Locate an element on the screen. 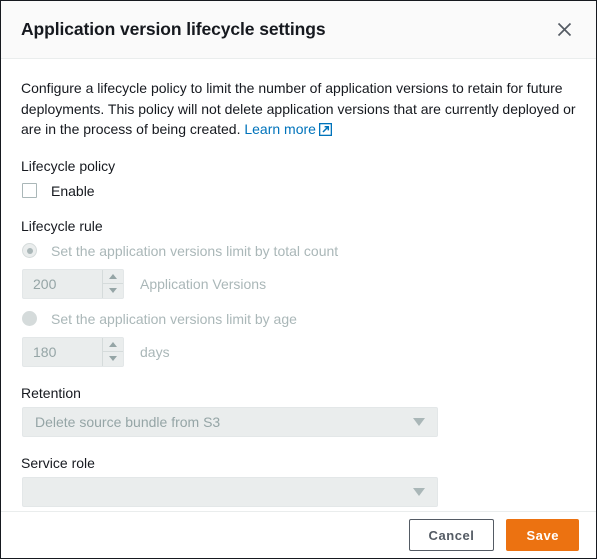  radio-total-count is located at coordinates (29, 250).